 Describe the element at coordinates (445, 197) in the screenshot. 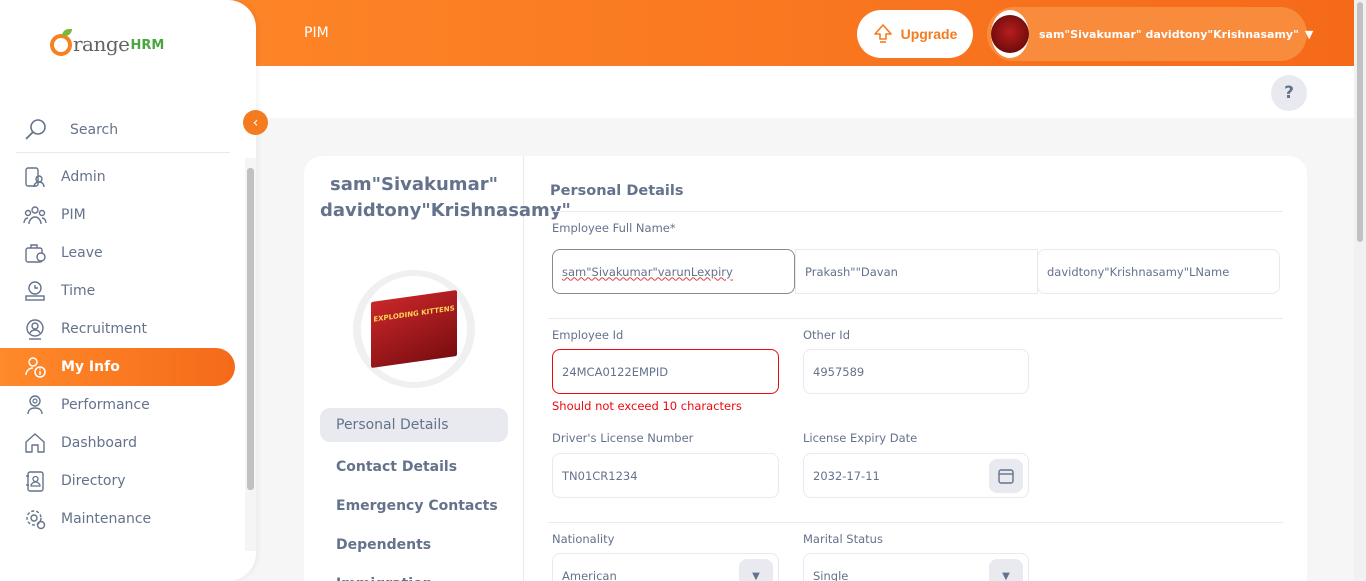

I see `employee-name: sam"Sivakumar" davidtony"Krishnasamy"` at that location.